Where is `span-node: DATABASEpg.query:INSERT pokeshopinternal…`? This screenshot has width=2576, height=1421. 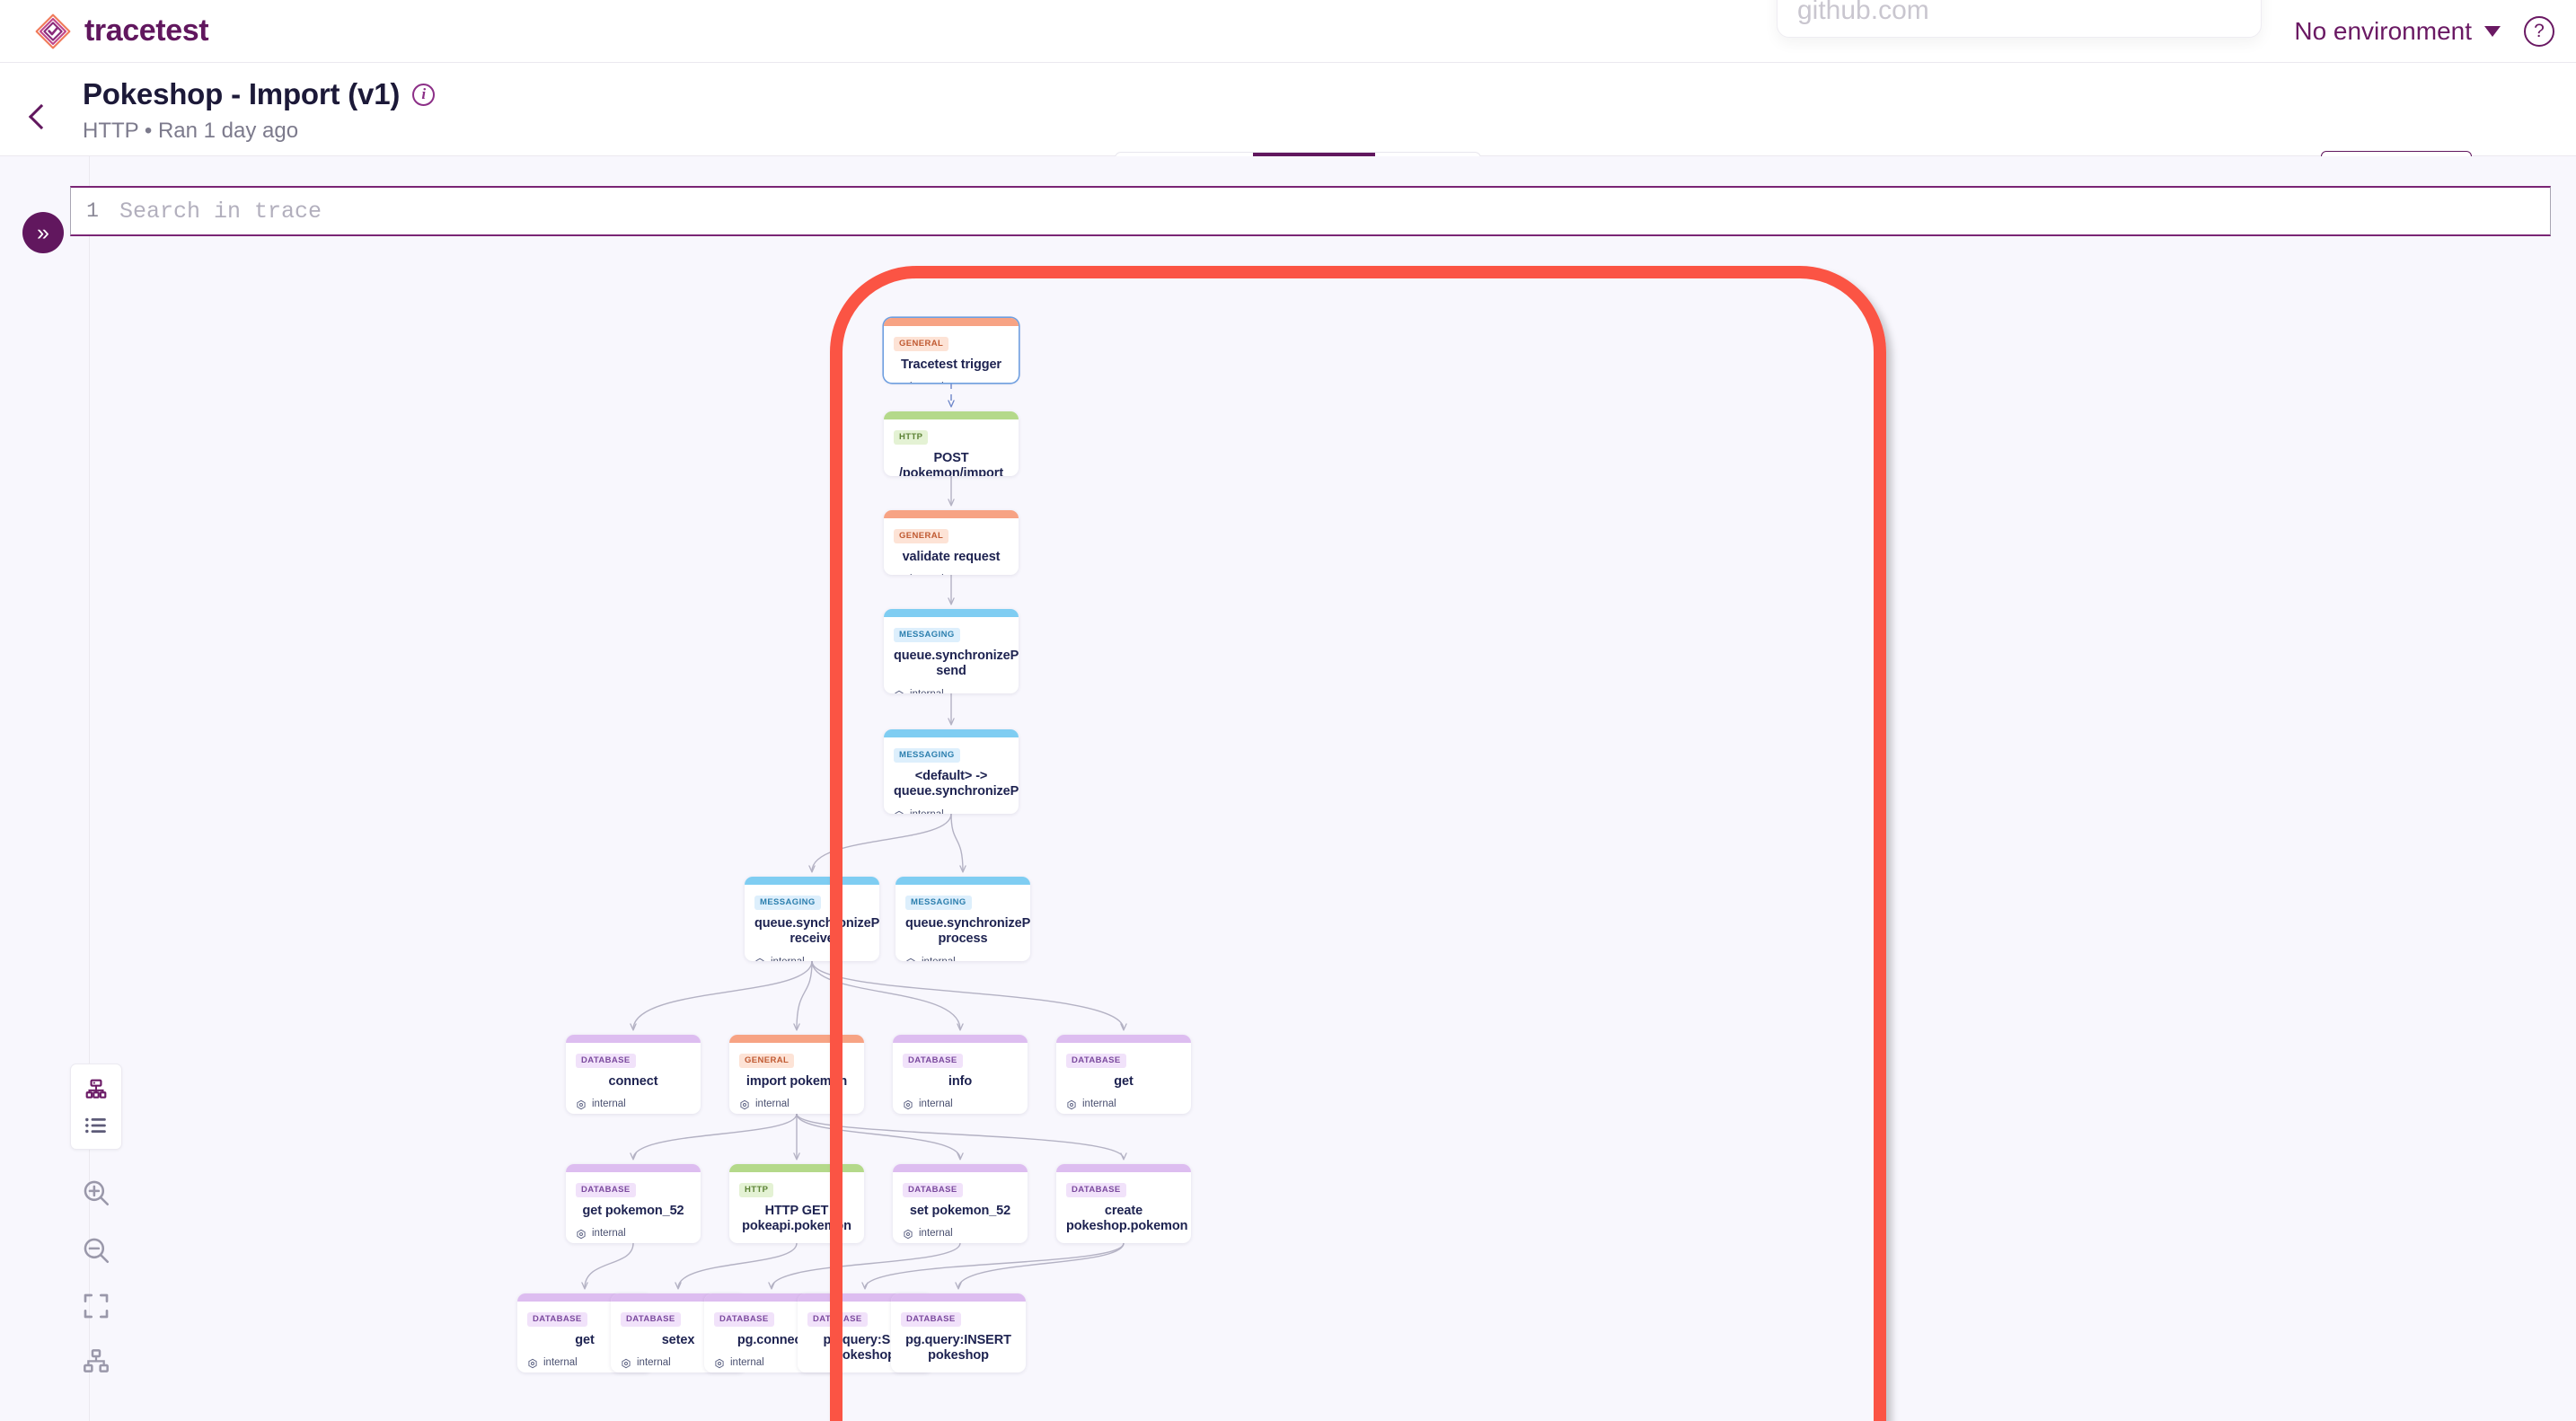
span-node: DATABASEpg.query:INSERT pokeshopinternal… is located at coordinates (959, 1332).